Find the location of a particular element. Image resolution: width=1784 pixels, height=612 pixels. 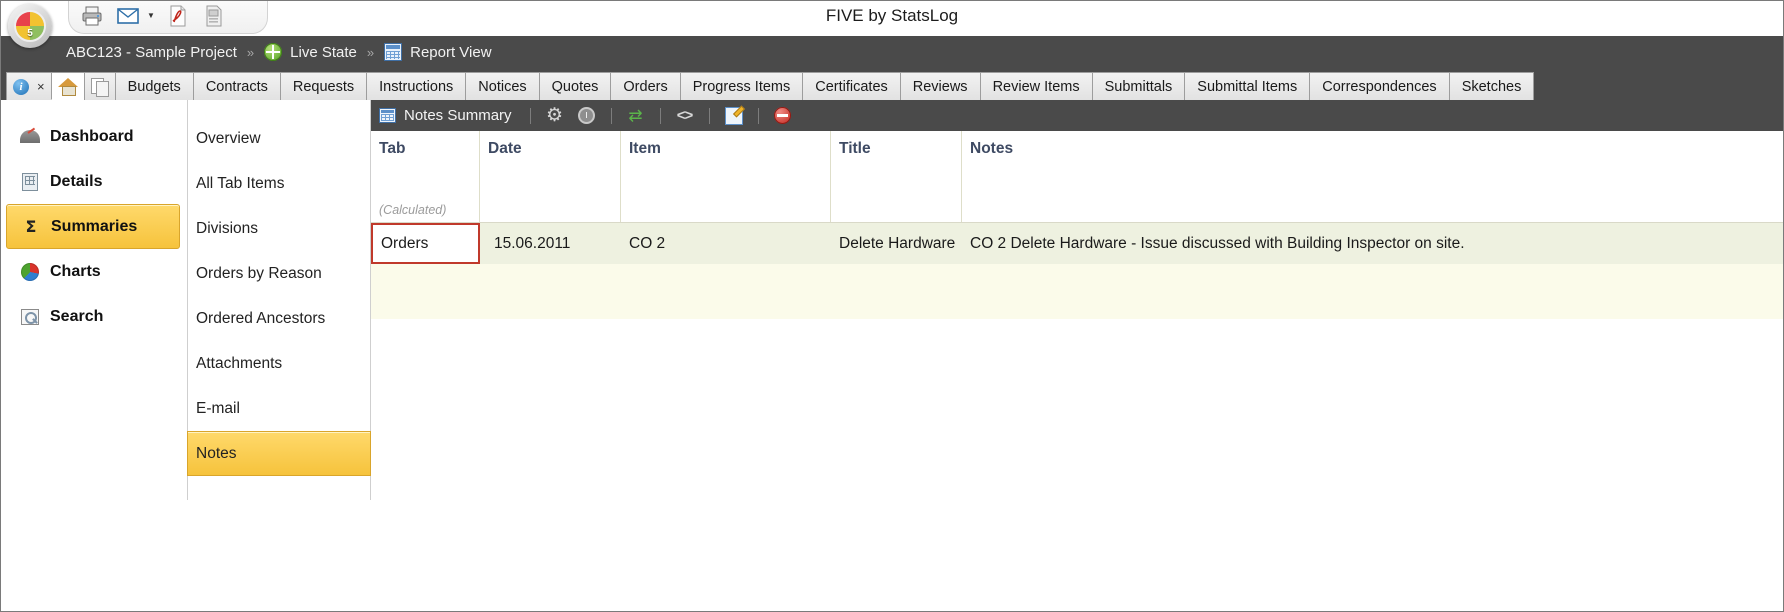

tab-review-items: Review Items is located at coordinates (1036, 86).